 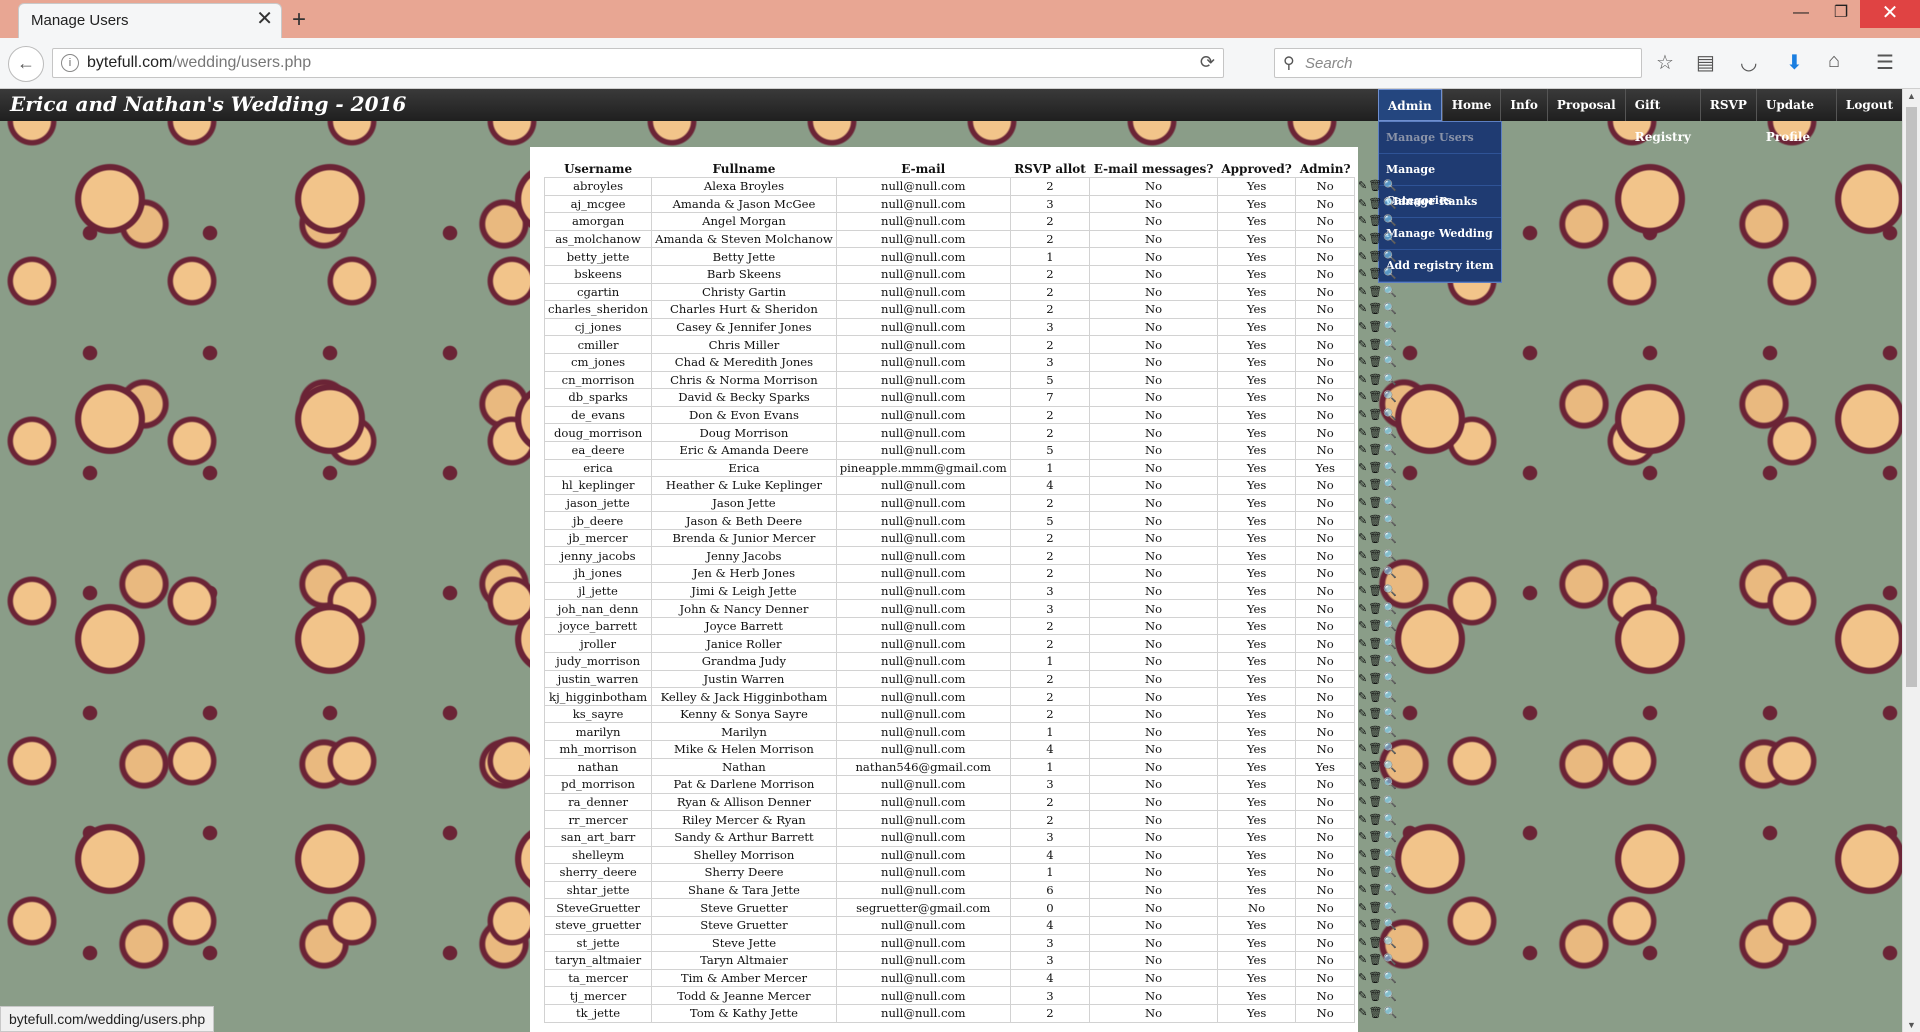 I want to click on new-tab-button: +, so click(x=299, y=20).